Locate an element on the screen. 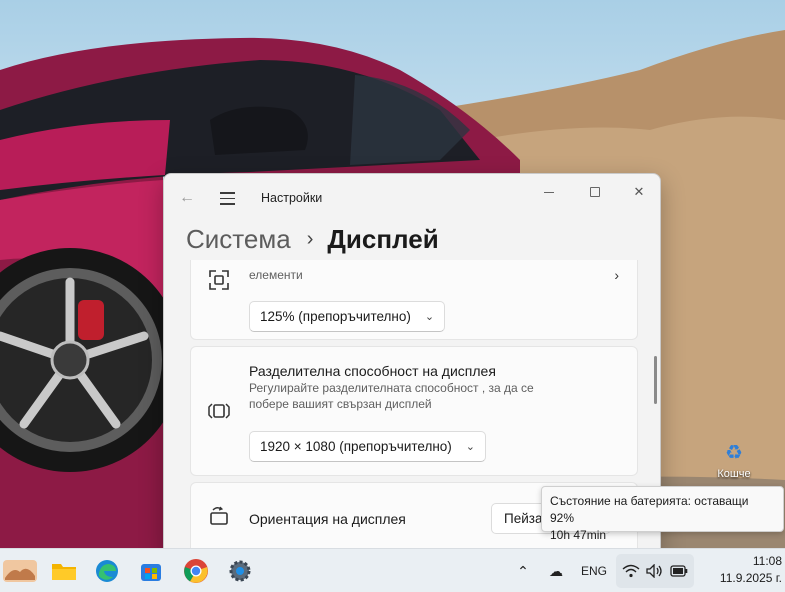 This screenshot has width=785, height=592. widgets-button is located at coordinates (20, 571).